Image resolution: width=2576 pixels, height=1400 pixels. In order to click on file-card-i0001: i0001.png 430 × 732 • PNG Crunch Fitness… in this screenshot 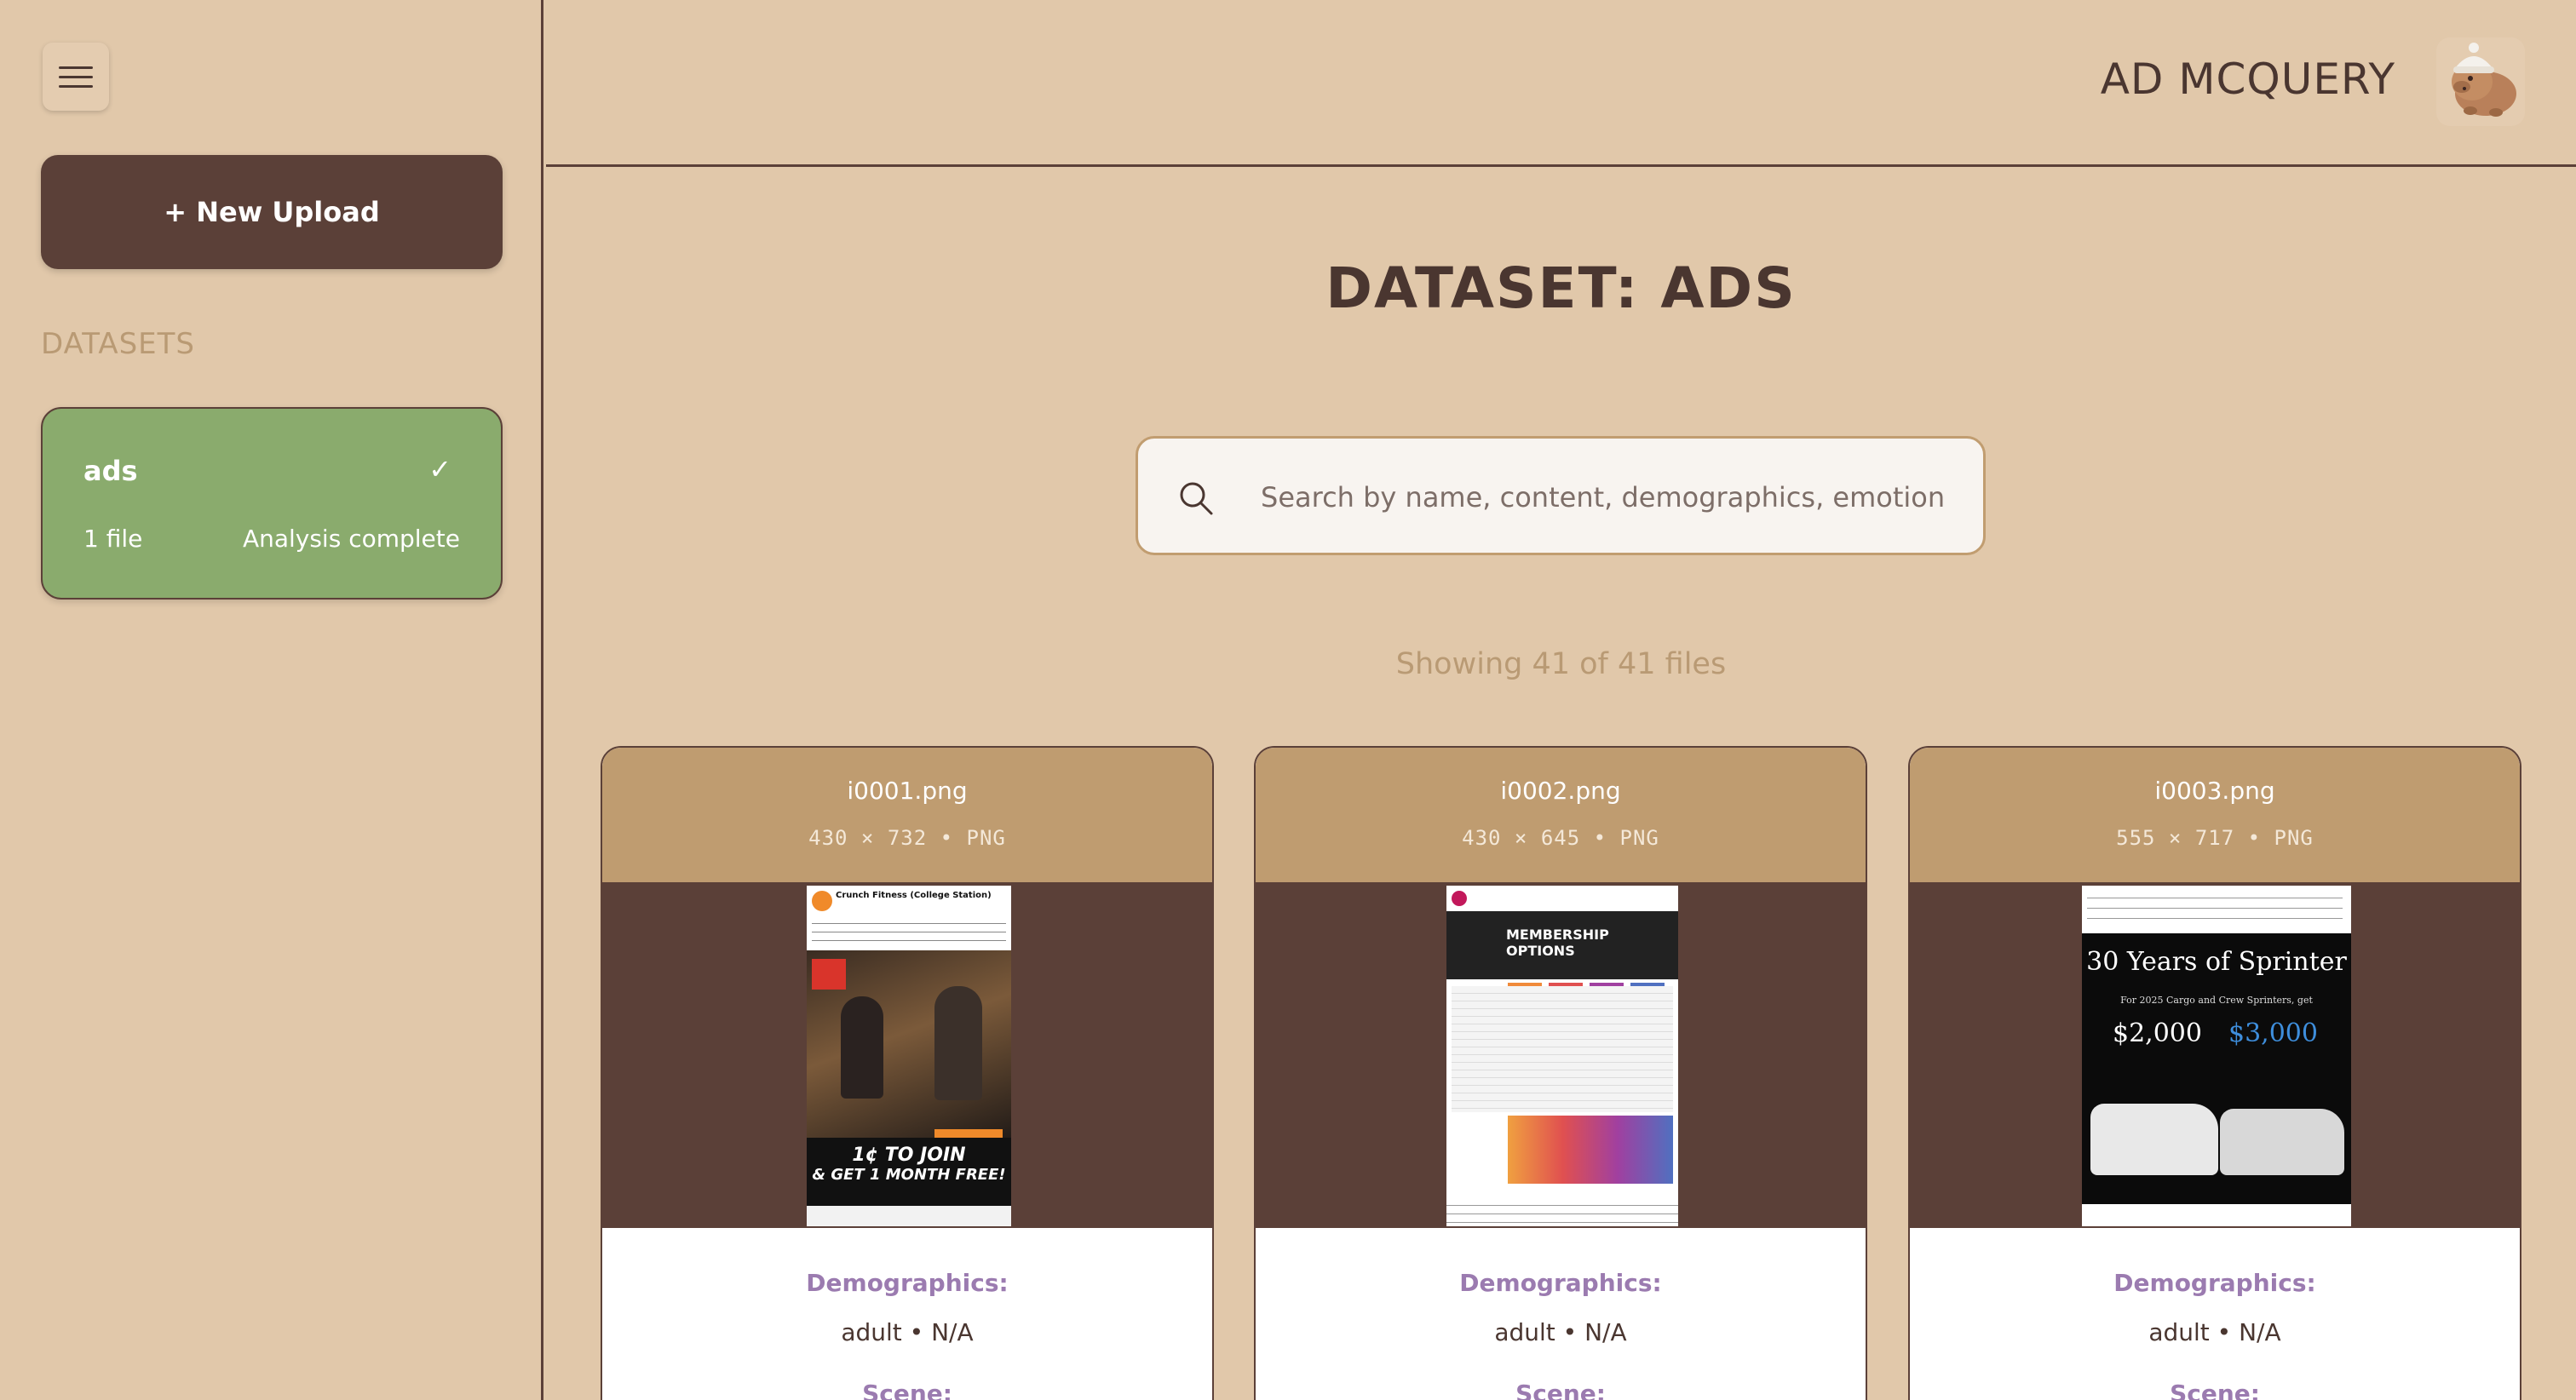, I will do `click(907, 1073)`.